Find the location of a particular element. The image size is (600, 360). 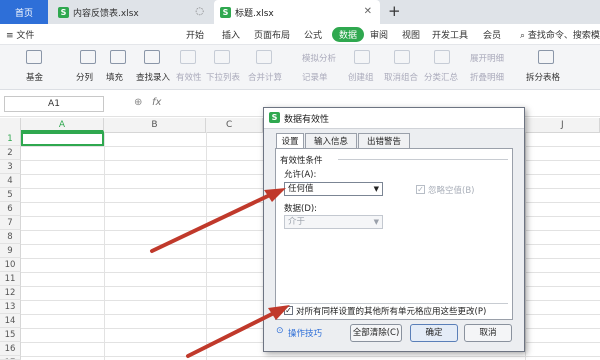

row-header-10: 10 is located at coordinates (10, 265).